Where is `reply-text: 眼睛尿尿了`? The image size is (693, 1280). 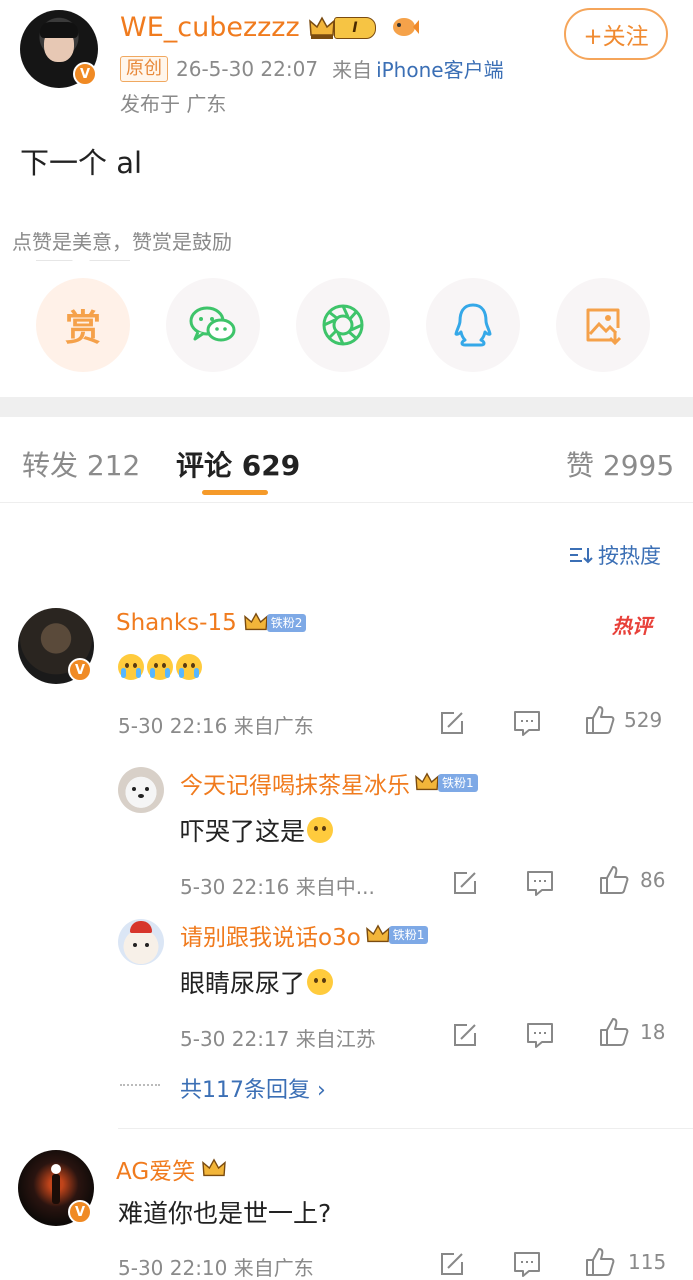
reply-text: 眼睛尿尿了 is located at coordinates (257, 982).